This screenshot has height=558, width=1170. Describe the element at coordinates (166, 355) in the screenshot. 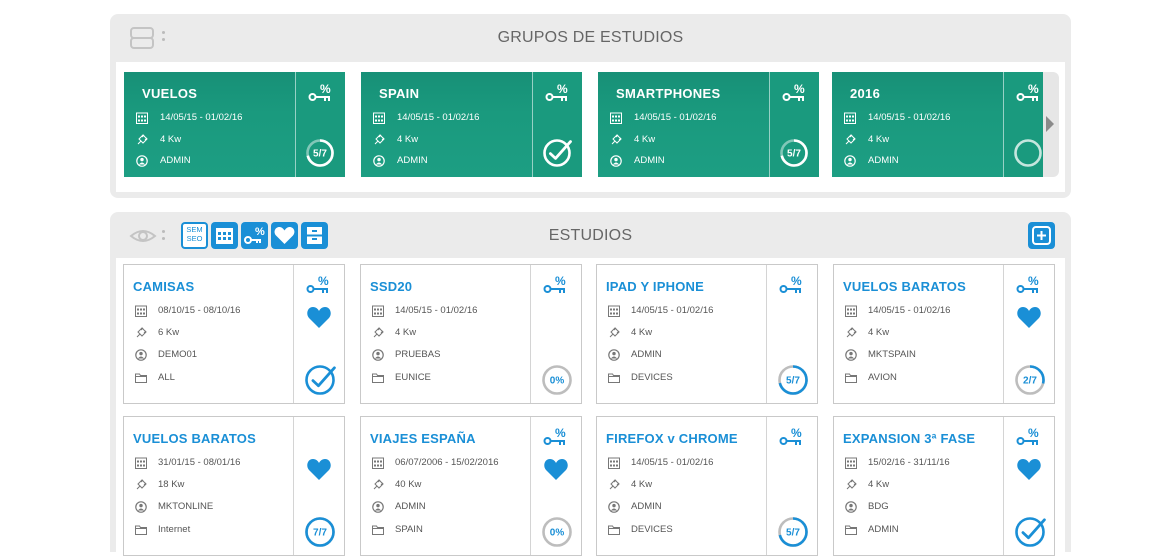

I see `study-user-row: DEMO01` at that location.